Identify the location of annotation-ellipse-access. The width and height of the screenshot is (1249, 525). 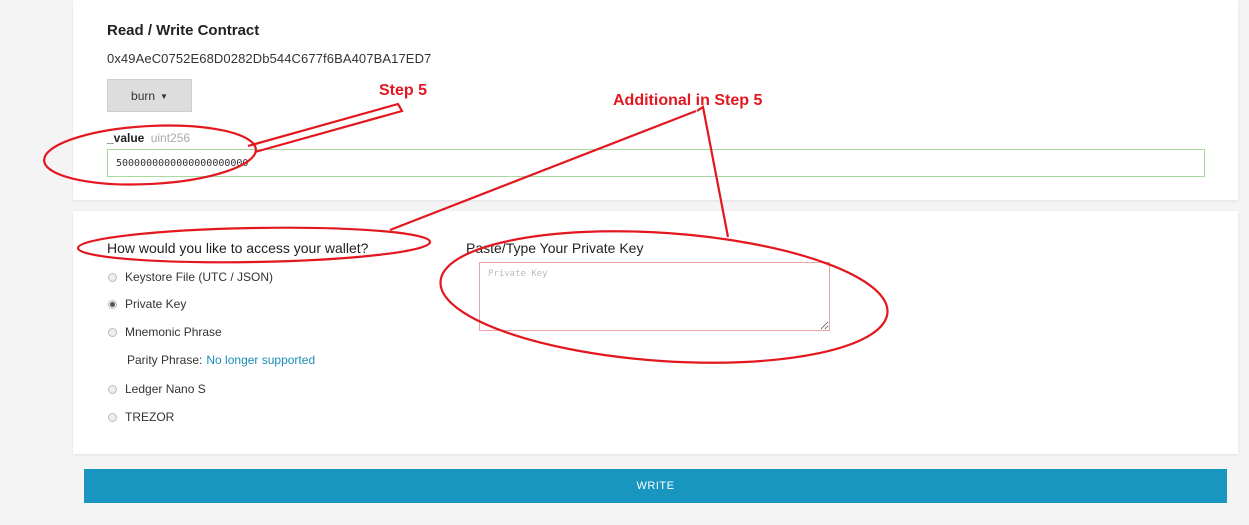
(254, 245).